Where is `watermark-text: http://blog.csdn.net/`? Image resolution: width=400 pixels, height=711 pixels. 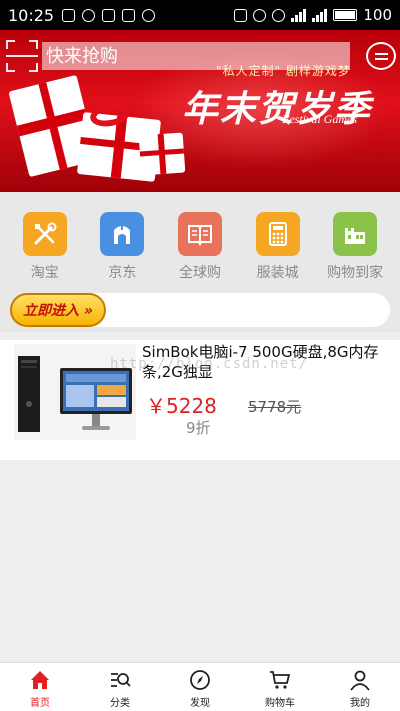 watermark-text: http://blog.csdn.net/ is located at coordinates (209, 364).